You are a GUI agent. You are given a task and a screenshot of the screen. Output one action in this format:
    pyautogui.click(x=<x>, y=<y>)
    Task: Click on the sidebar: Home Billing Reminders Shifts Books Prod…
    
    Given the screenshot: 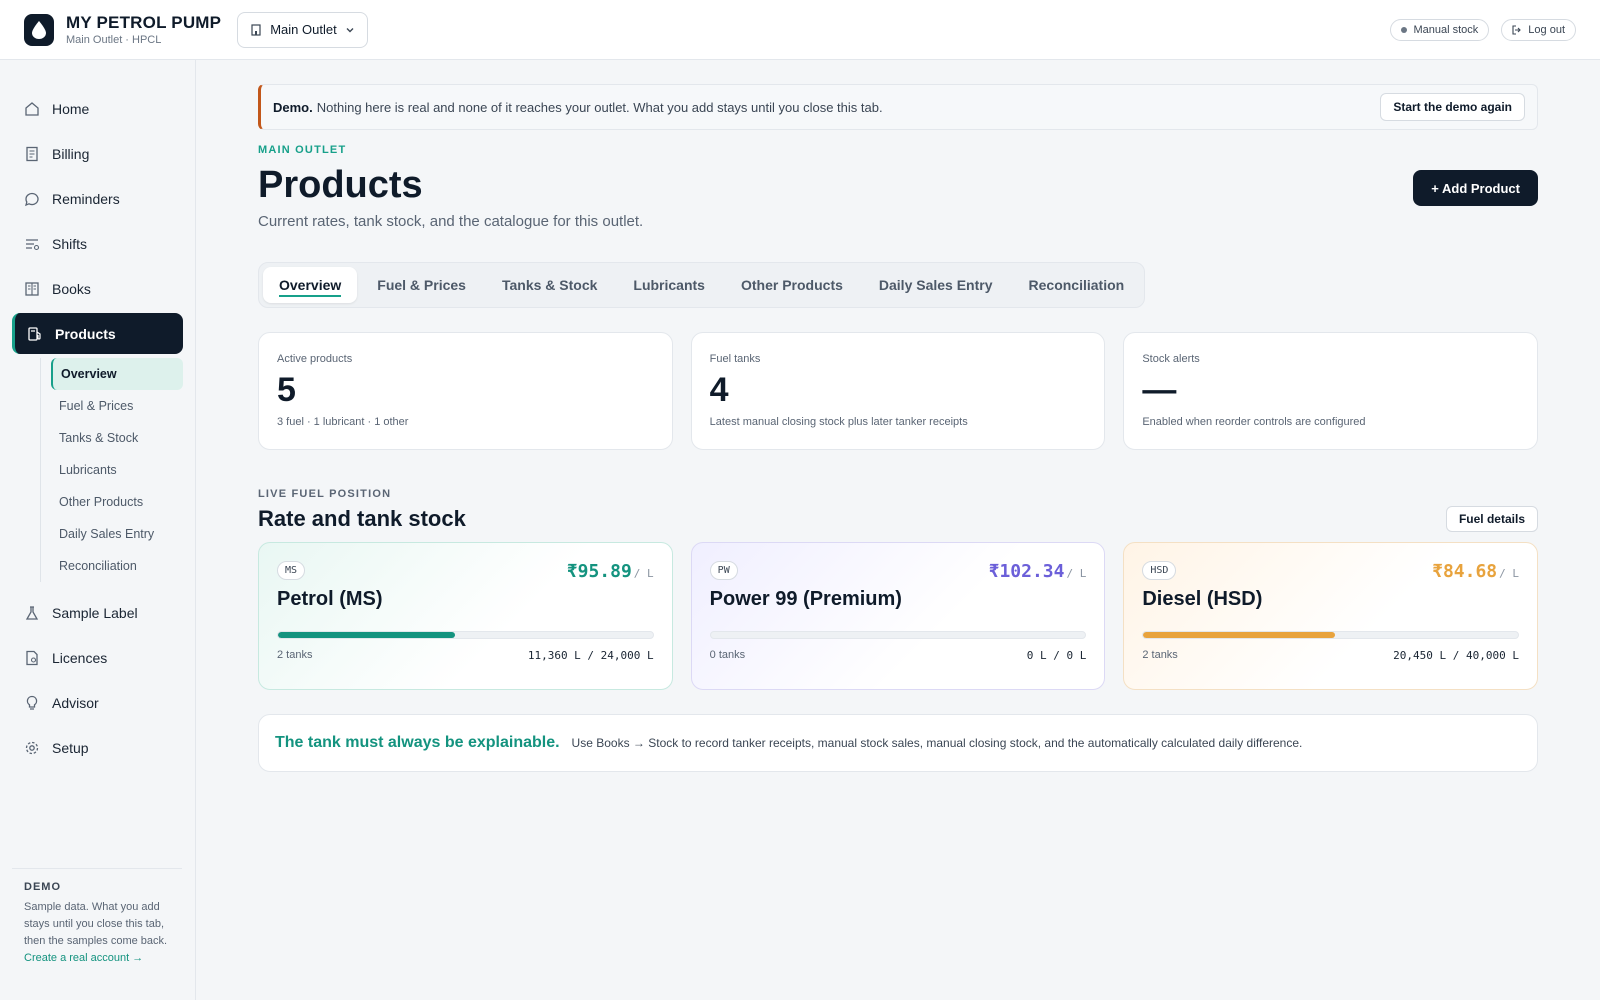 What is the action you would take?
    pyautogui.click(x=98, y=530)
    